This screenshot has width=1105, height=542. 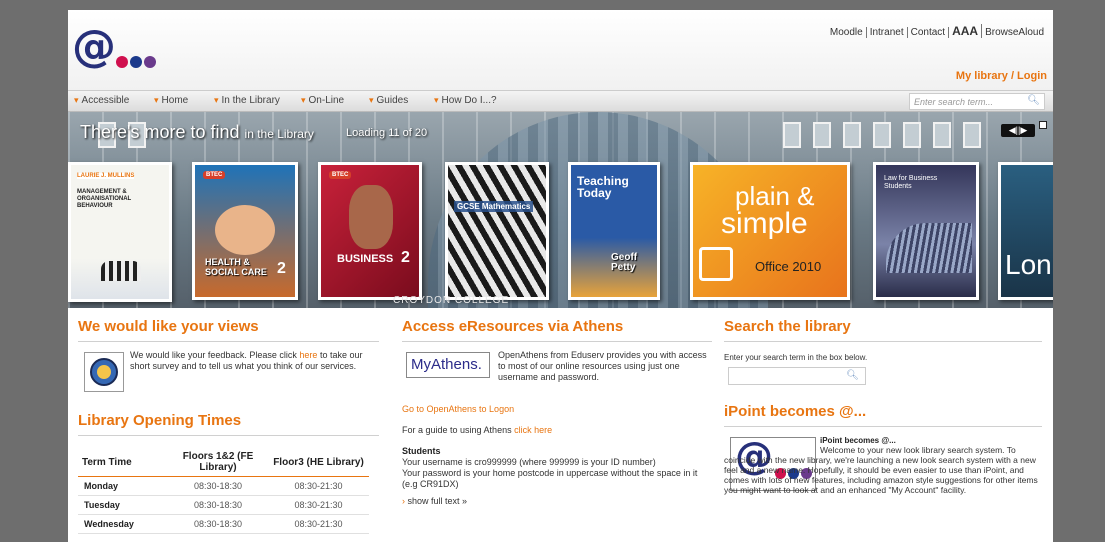 What do you see at coordinates (123, 524) in the screenshot?
I see `table-cell: Wednesday` at bounding box center [123, 524].